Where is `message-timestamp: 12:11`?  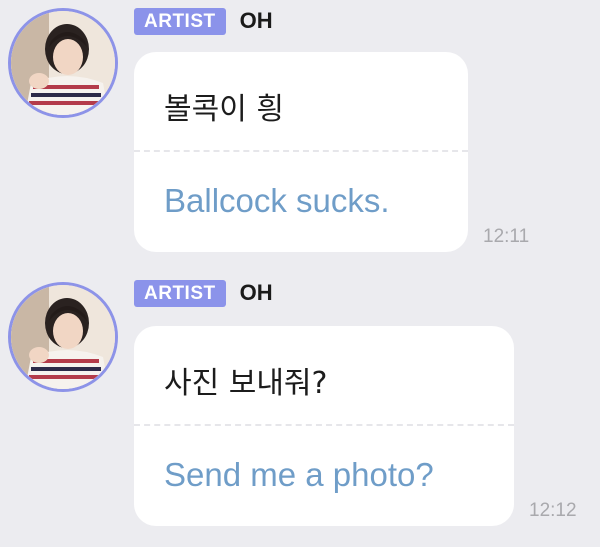
message-timestamp: 12:11 is located at coordinates (506, 236).